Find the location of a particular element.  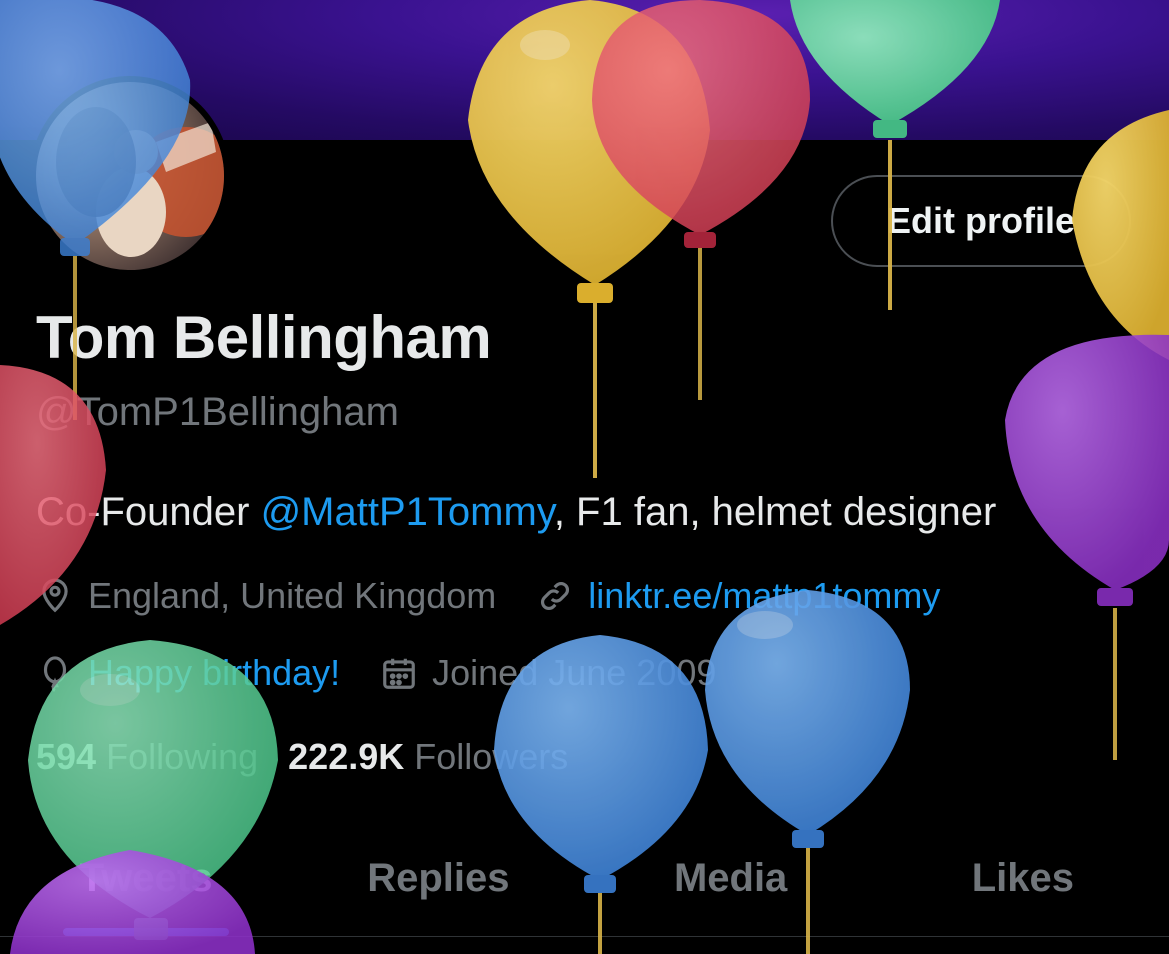

following-label: Following is located at coordinates (182, 756).